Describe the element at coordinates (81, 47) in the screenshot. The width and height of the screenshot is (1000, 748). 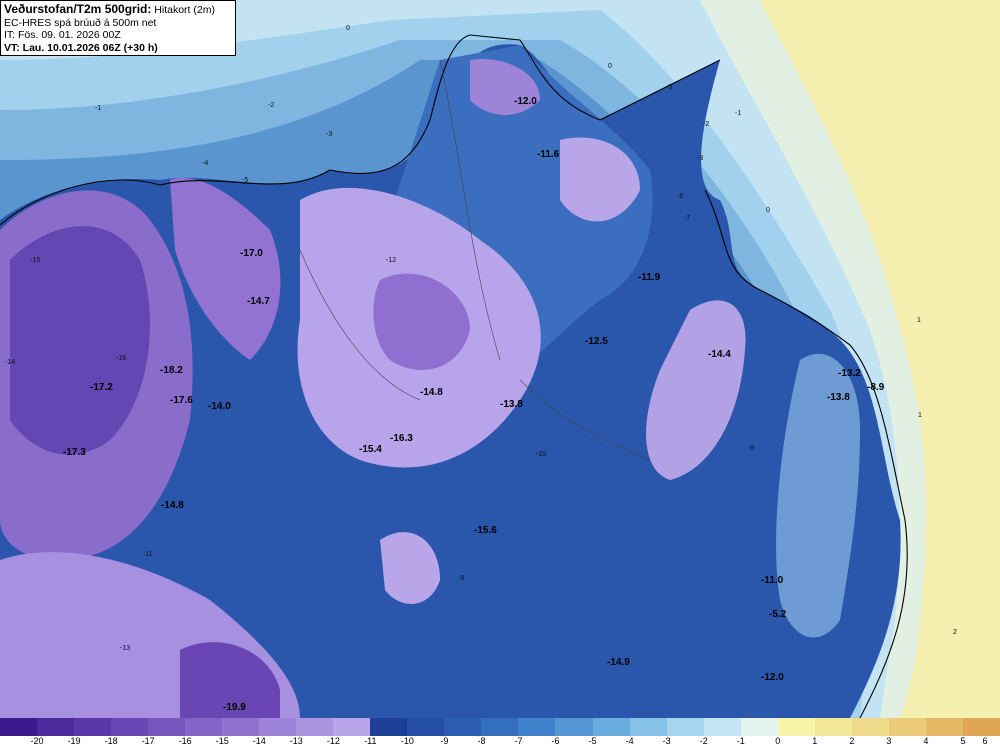
I see `valid-time: VT: Lau. 10.01.2026 06Z (+30 h)` at that location.